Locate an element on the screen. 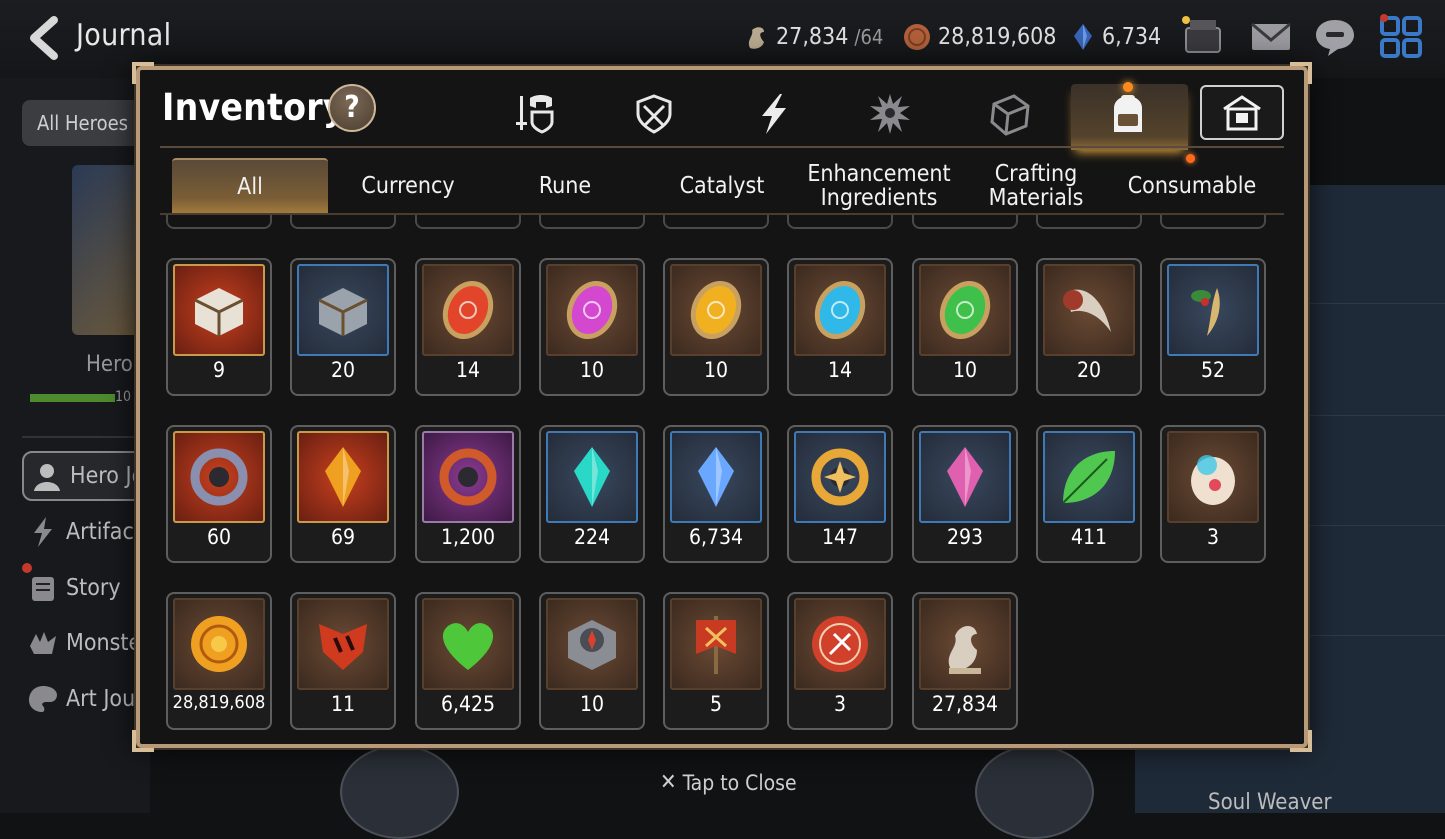 The image size is (1445, 839). cube-icon is located at coordinates (1010, 114).